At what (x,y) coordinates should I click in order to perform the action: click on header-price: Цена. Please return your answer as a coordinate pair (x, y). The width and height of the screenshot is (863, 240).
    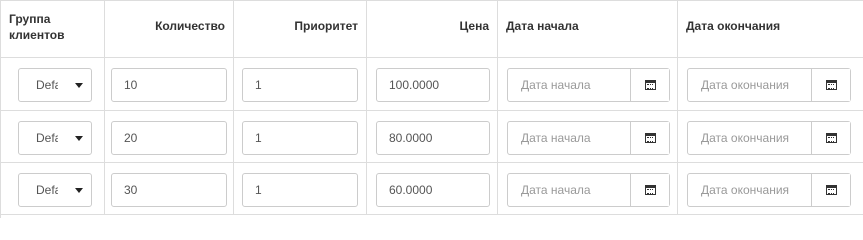
    Looking at the image, I should click on (432, 29).